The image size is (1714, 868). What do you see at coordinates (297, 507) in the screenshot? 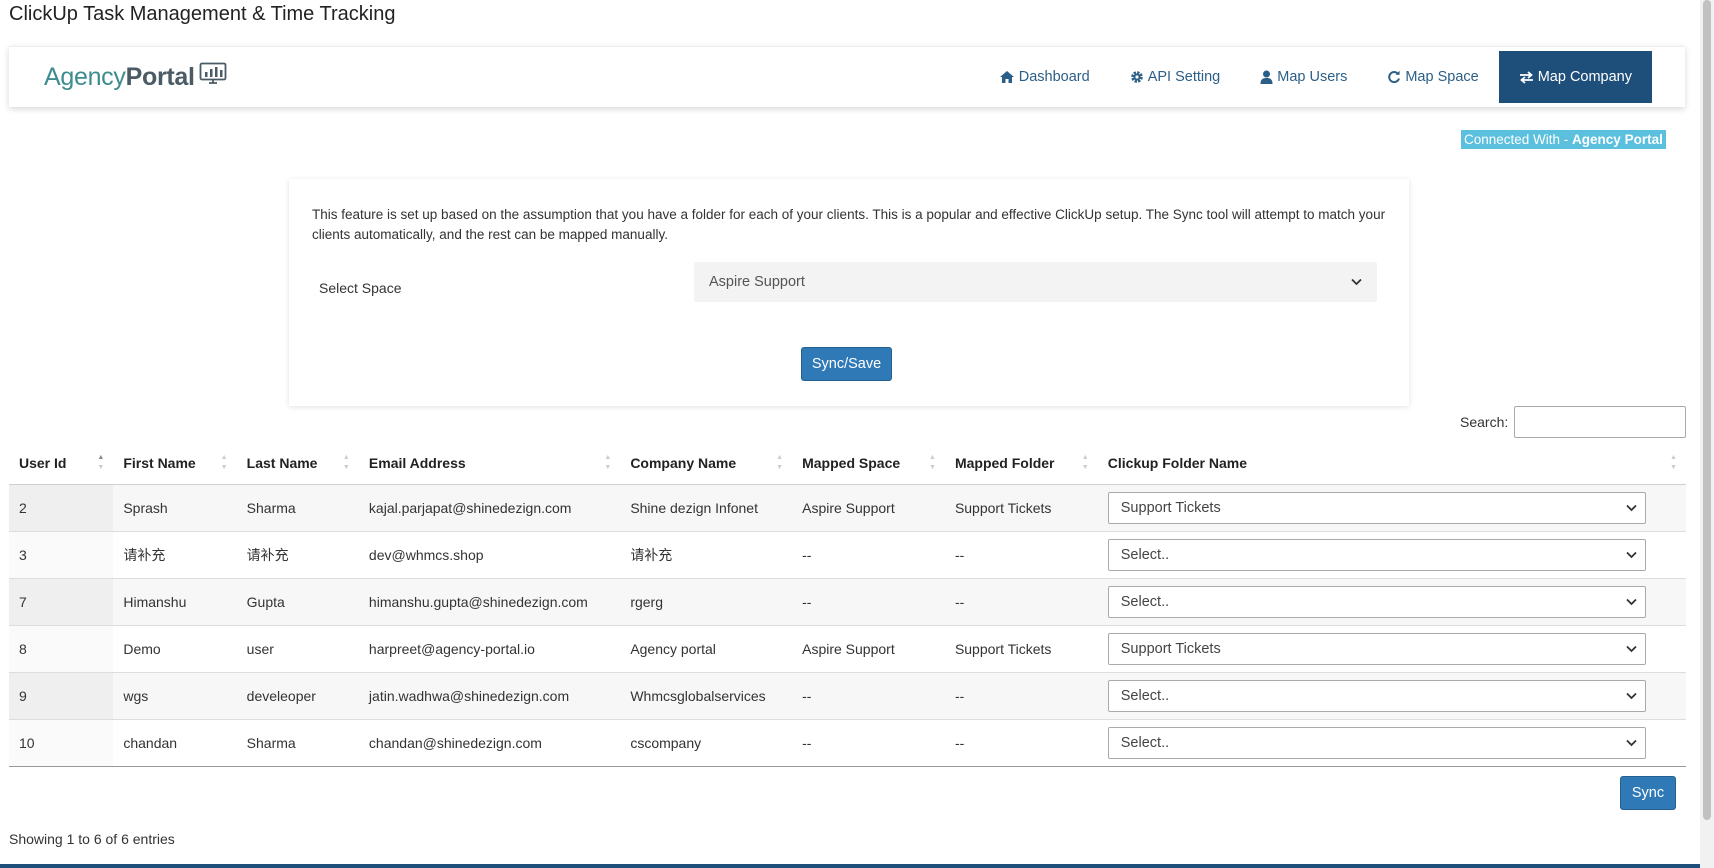
I see `cell-last-name: Sharma` at bounding box center [297, 507].